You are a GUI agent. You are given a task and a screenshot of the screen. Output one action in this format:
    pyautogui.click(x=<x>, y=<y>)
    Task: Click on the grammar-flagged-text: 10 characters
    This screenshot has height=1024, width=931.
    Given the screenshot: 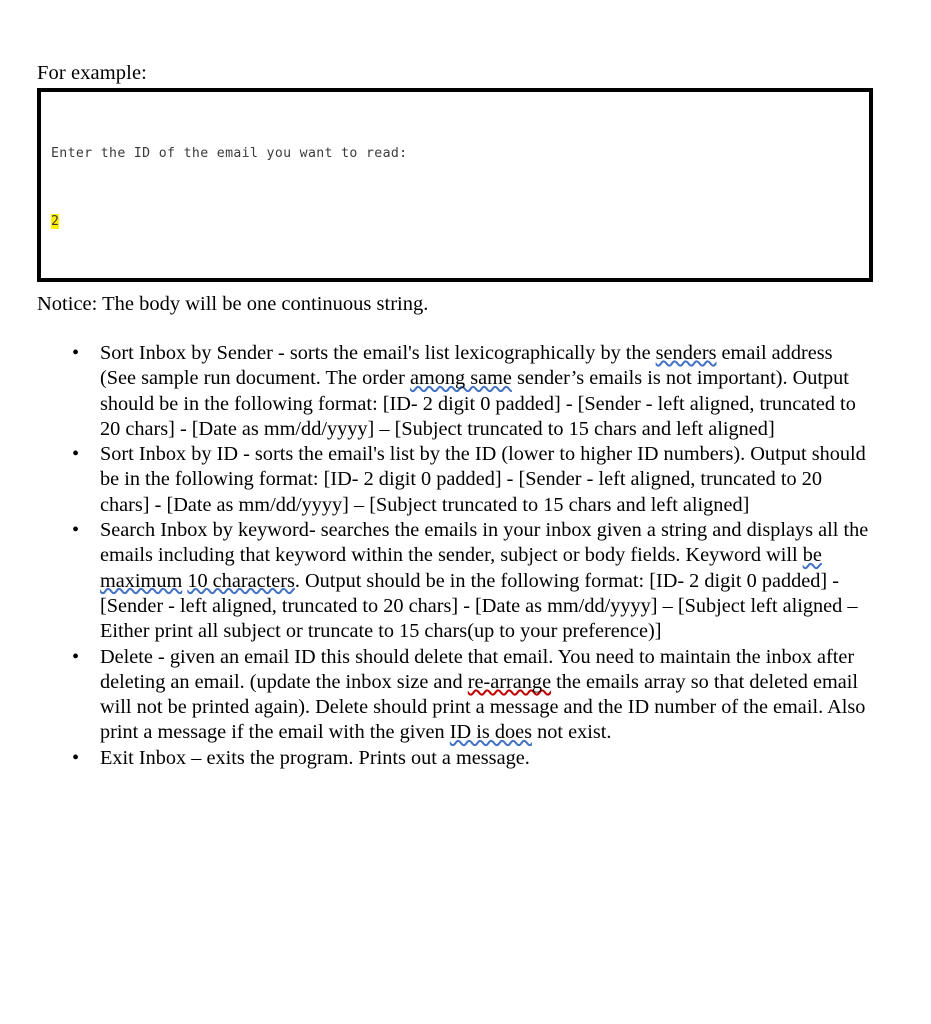 What is the action you would take?
    pyautogui.click(x=241, y=580)
    